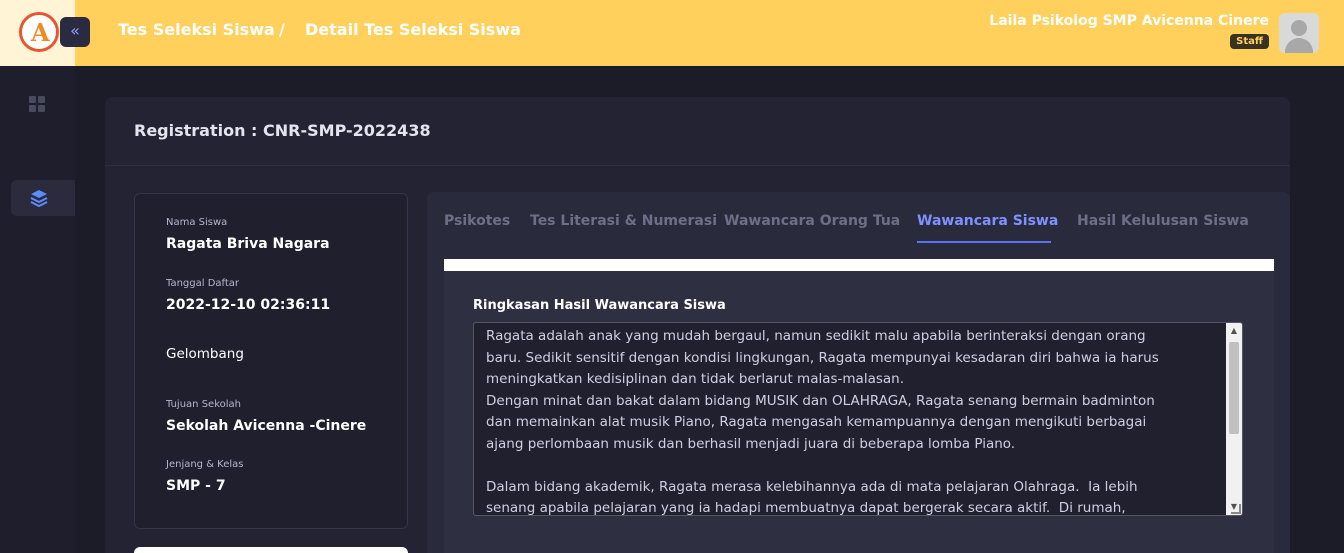 This screenshot has width=1344, height=553. Describe the element at coordinates (697, 165) in the screenshot. I see `divider` at that location.